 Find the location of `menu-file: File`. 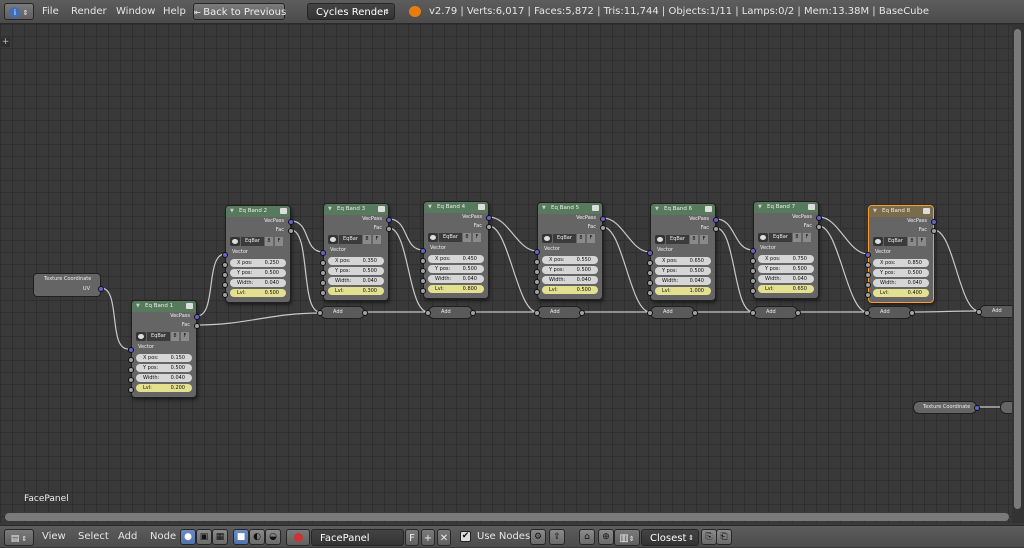

menu-file: File is located at coordinates (50, 12).